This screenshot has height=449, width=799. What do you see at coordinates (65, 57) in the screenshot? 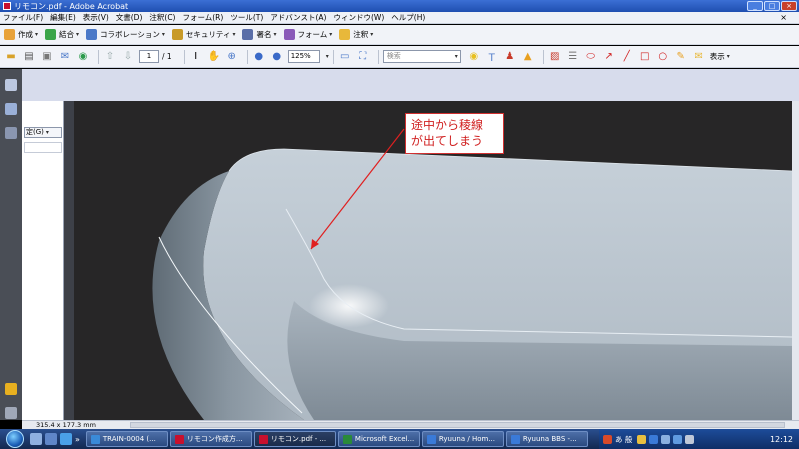
I see `email-icon: ✉` at bounding box center [65, 57].